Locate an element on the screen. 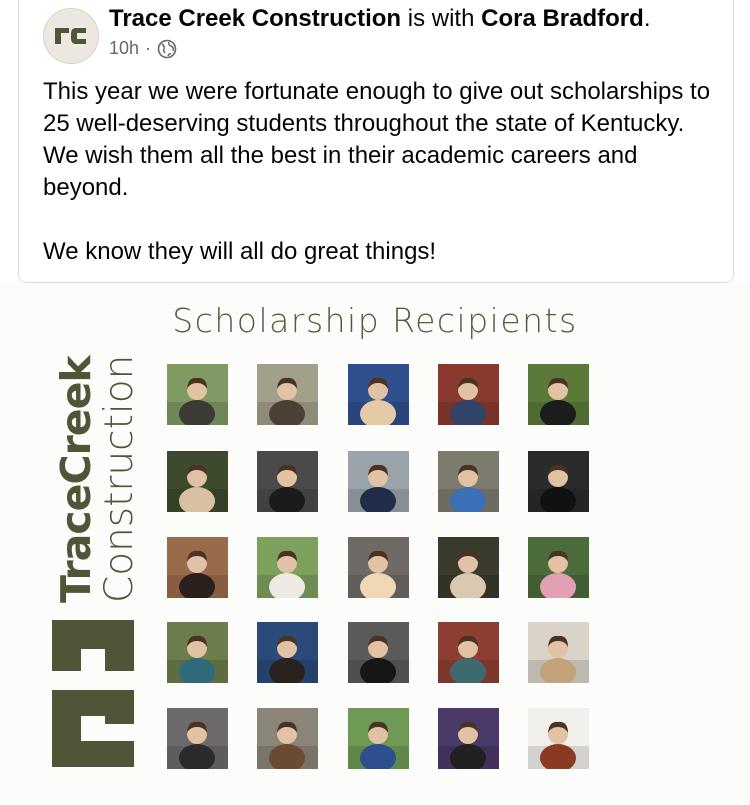  tc-logo-mark-icon is located at coordinates (93, 693).